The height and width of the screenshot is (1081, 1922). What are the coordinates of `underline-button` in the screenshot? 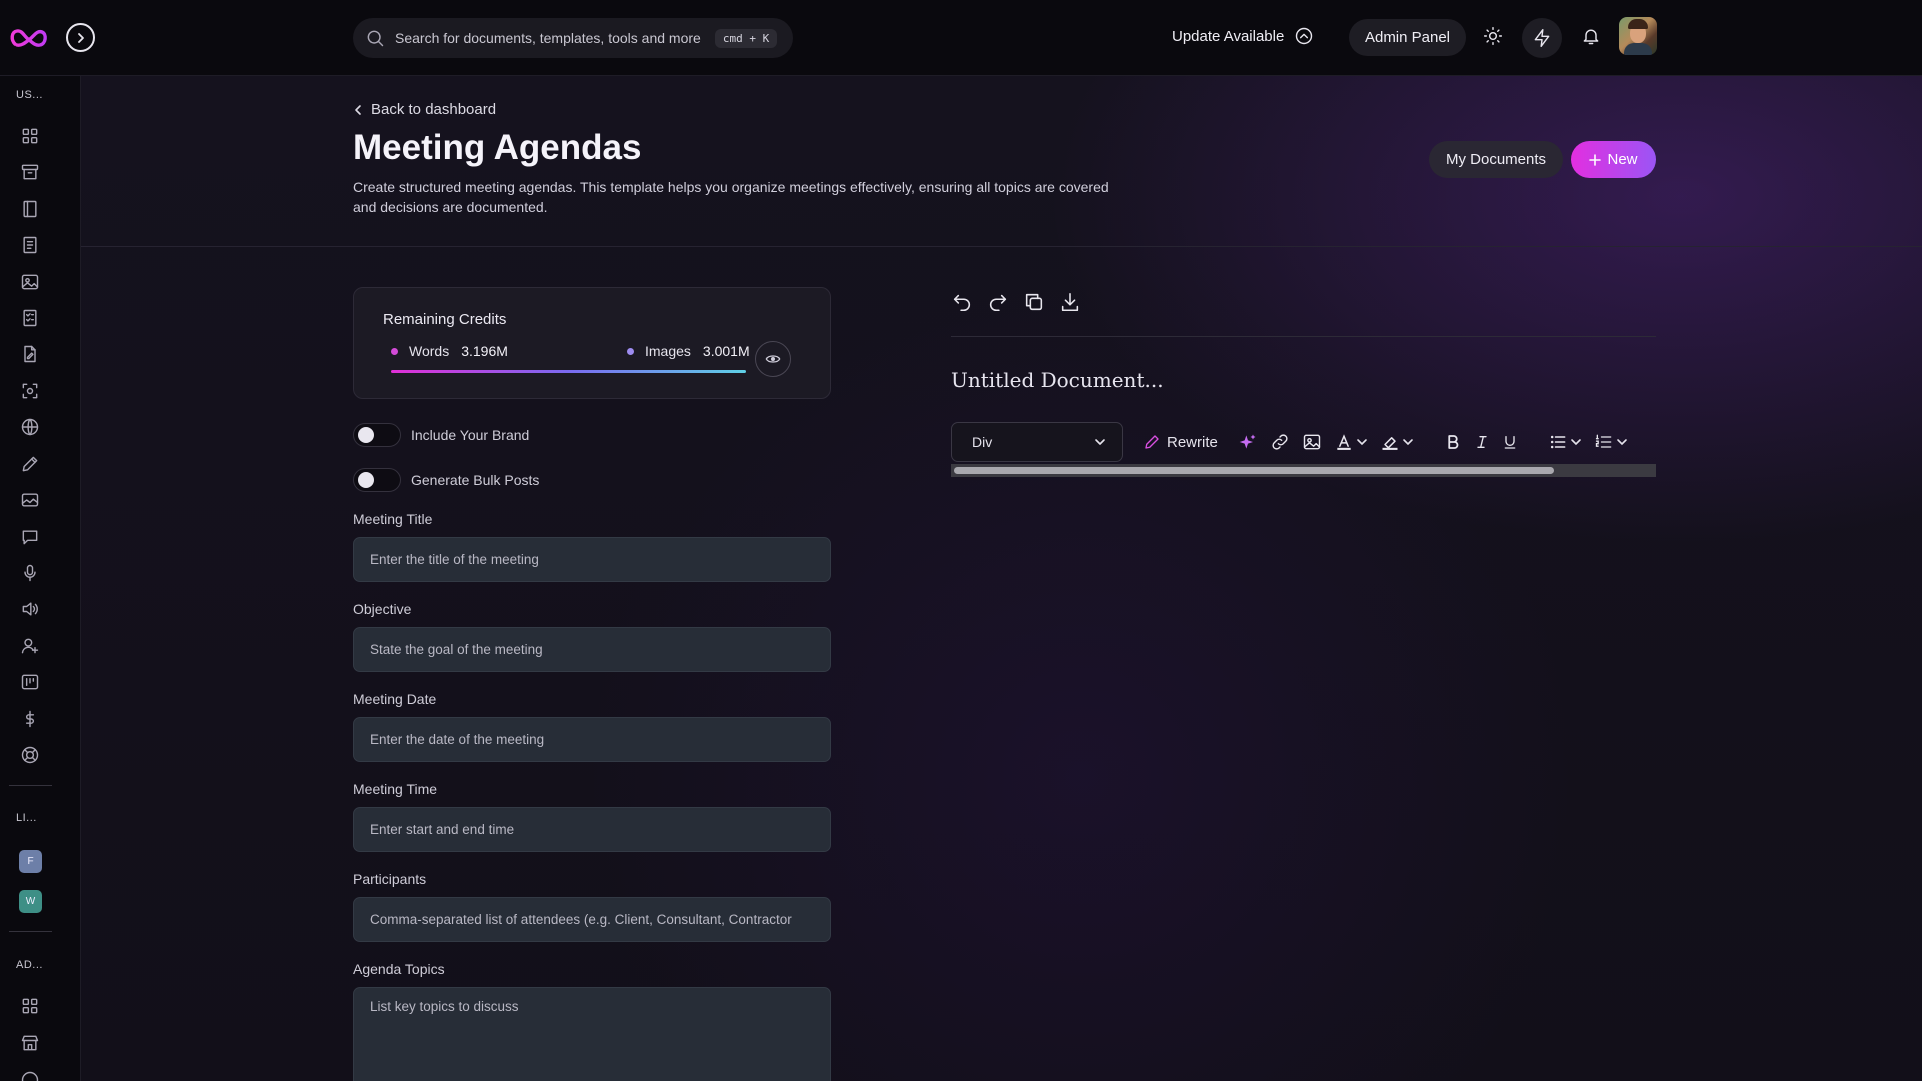 It's located at (1510, 442).